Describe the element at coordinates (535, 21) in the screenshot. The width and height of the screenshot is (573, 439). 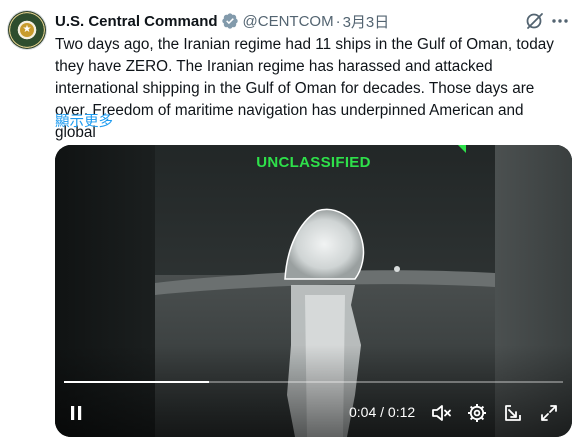
I see `grok-icon` at that location.